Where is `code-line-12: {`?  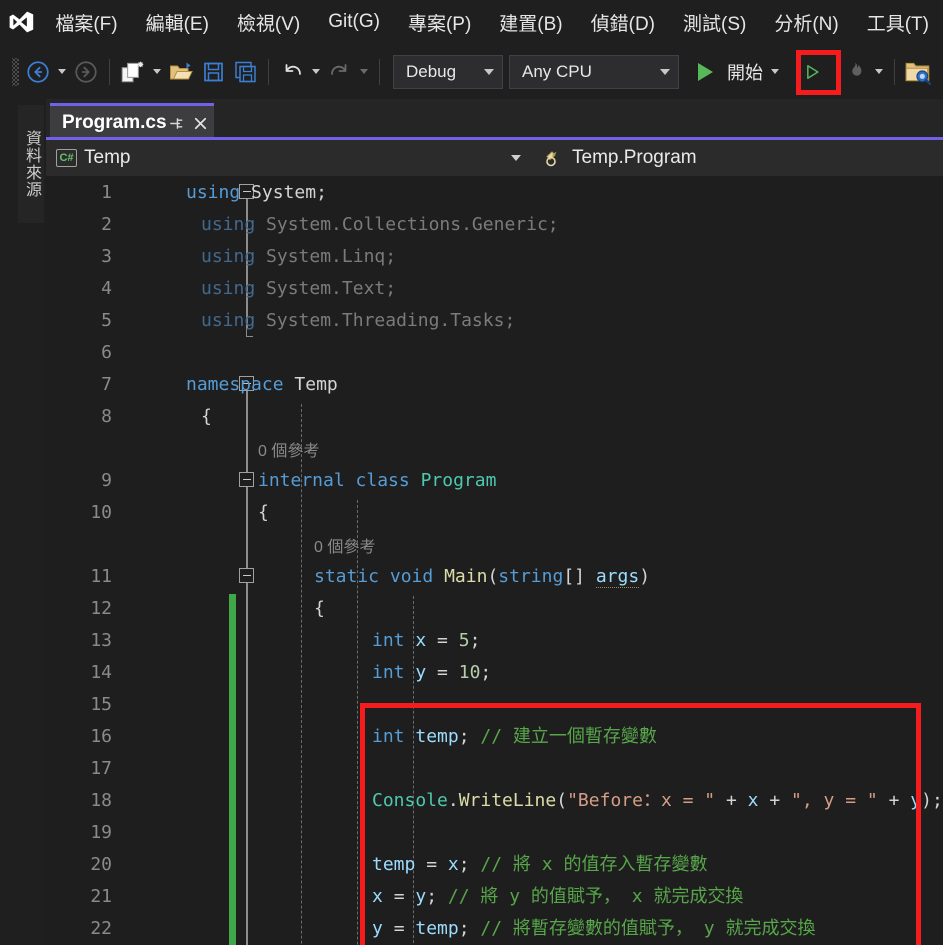
code-line-12: { is located at coordinates (319, 608).